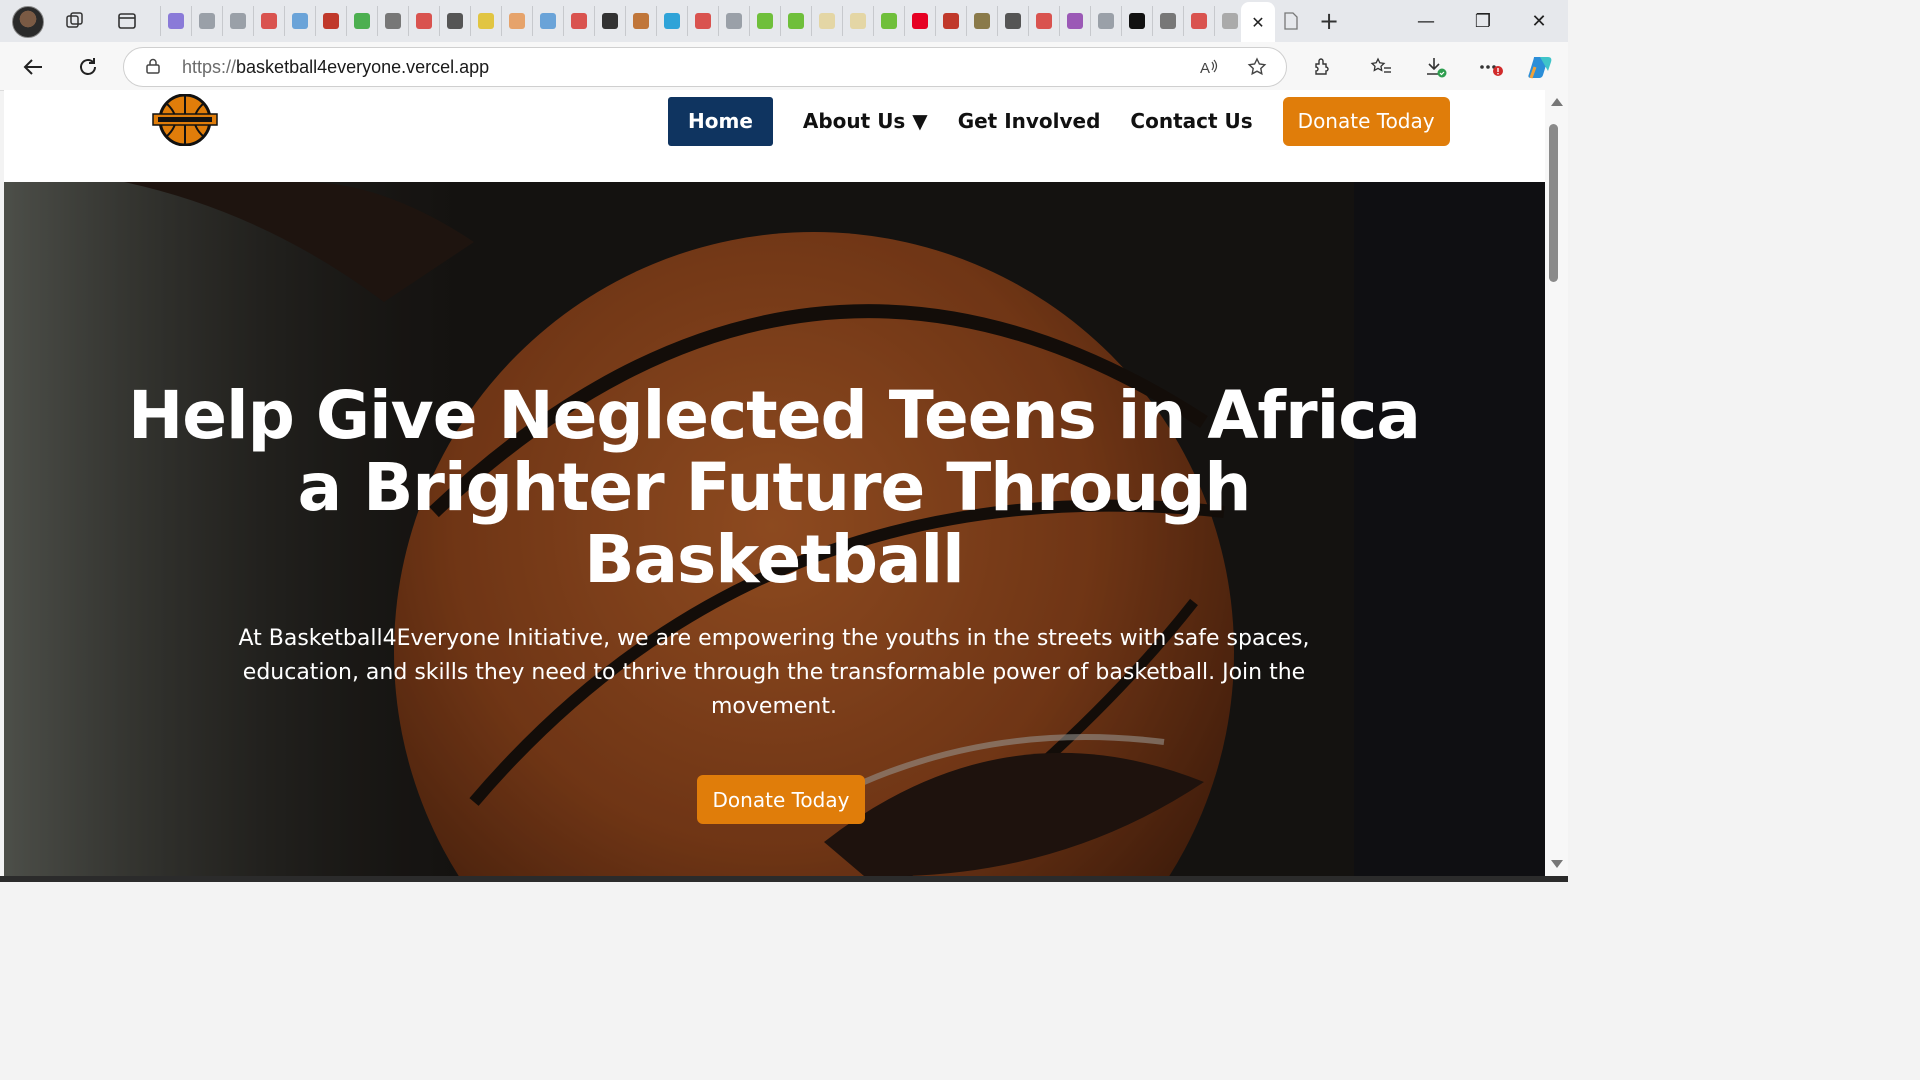  I want to click on tab-up, so click(1136, 21).